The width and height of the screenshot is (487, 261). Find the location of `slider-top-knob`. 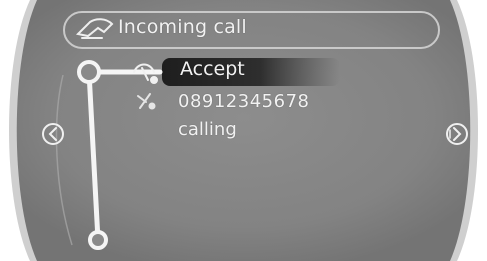

slider-top-knob is located at coordinates (89, 72).